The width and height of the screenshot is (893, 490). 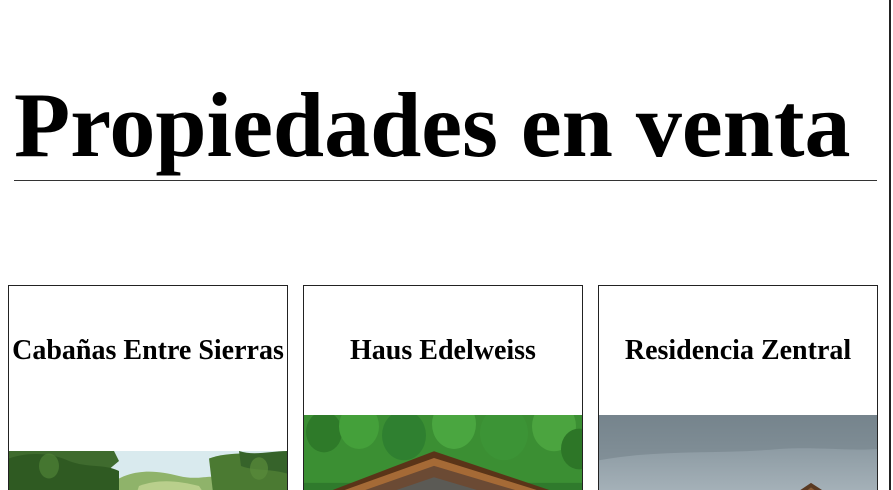 What do you see at coordinates (443, 350) in the screenshot?
I see `property-name: Haus Edelweiss` at bounding box center [443, 350].